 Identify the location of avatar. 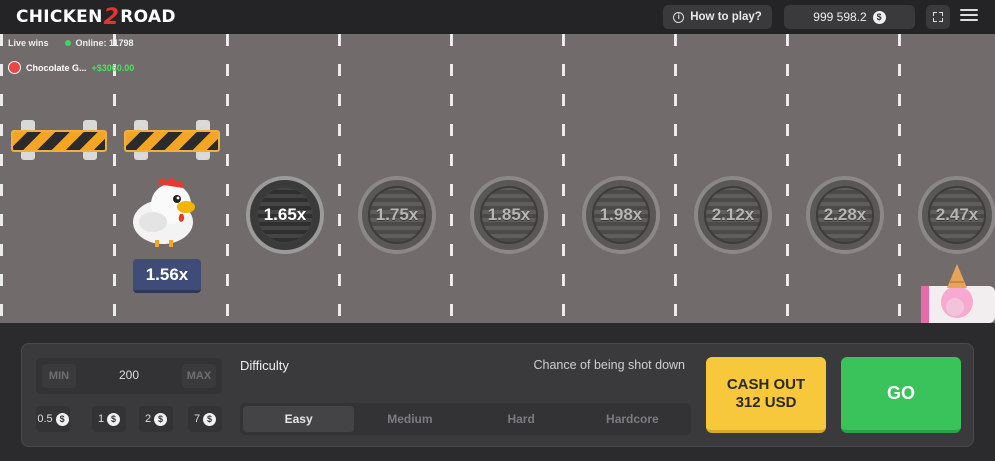
(14, 67).